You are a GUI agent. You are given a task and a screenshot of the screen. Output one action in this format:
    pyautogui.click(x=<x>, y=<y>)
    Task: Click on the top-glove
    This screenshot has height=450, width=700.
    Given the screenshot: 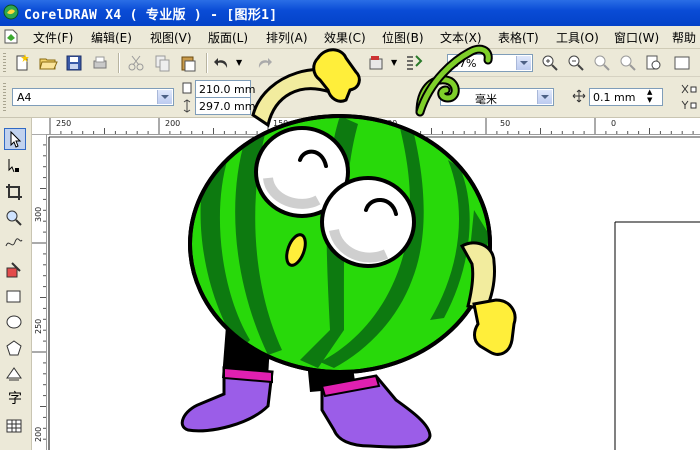 What is the action you would take?
    pyautogui.click(x=336, y=75)
    